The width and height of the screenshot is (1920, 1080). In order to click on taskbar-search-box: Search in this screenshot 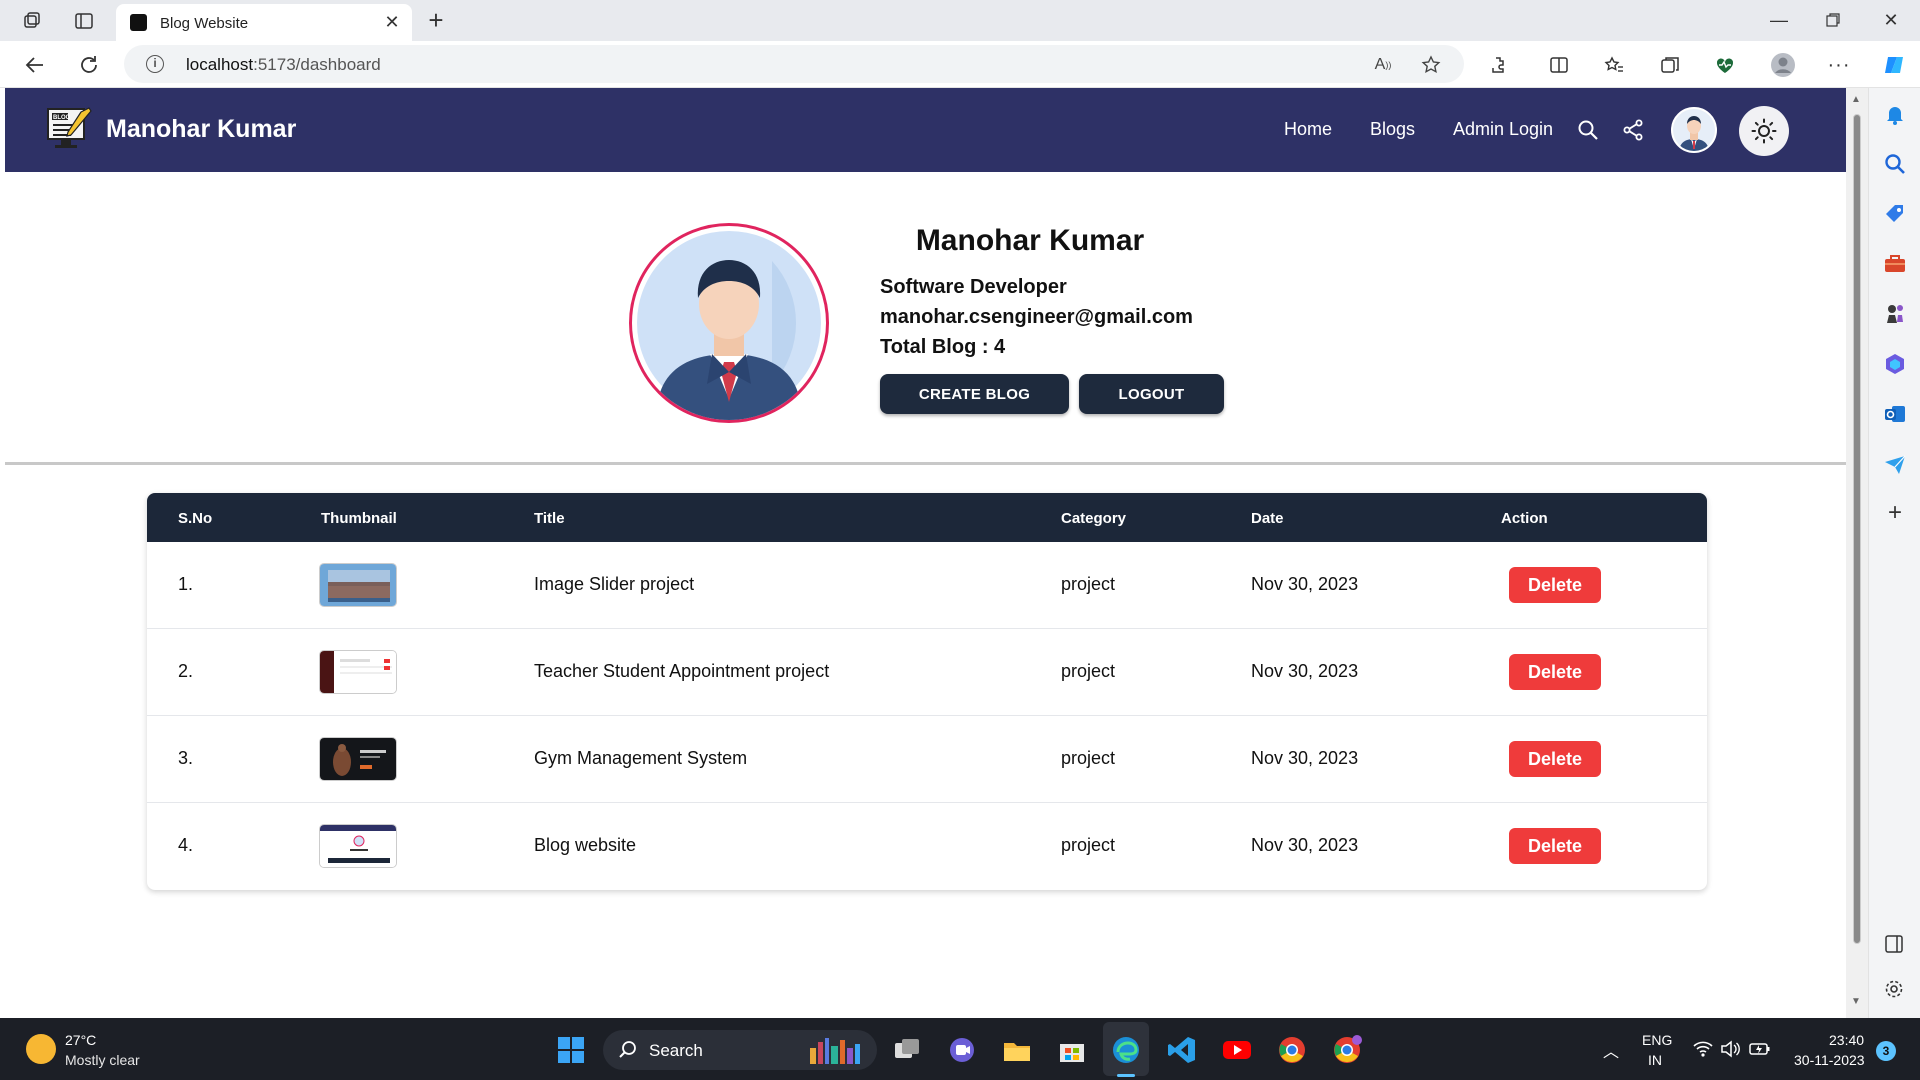, I will do `click(740, 1050)`.